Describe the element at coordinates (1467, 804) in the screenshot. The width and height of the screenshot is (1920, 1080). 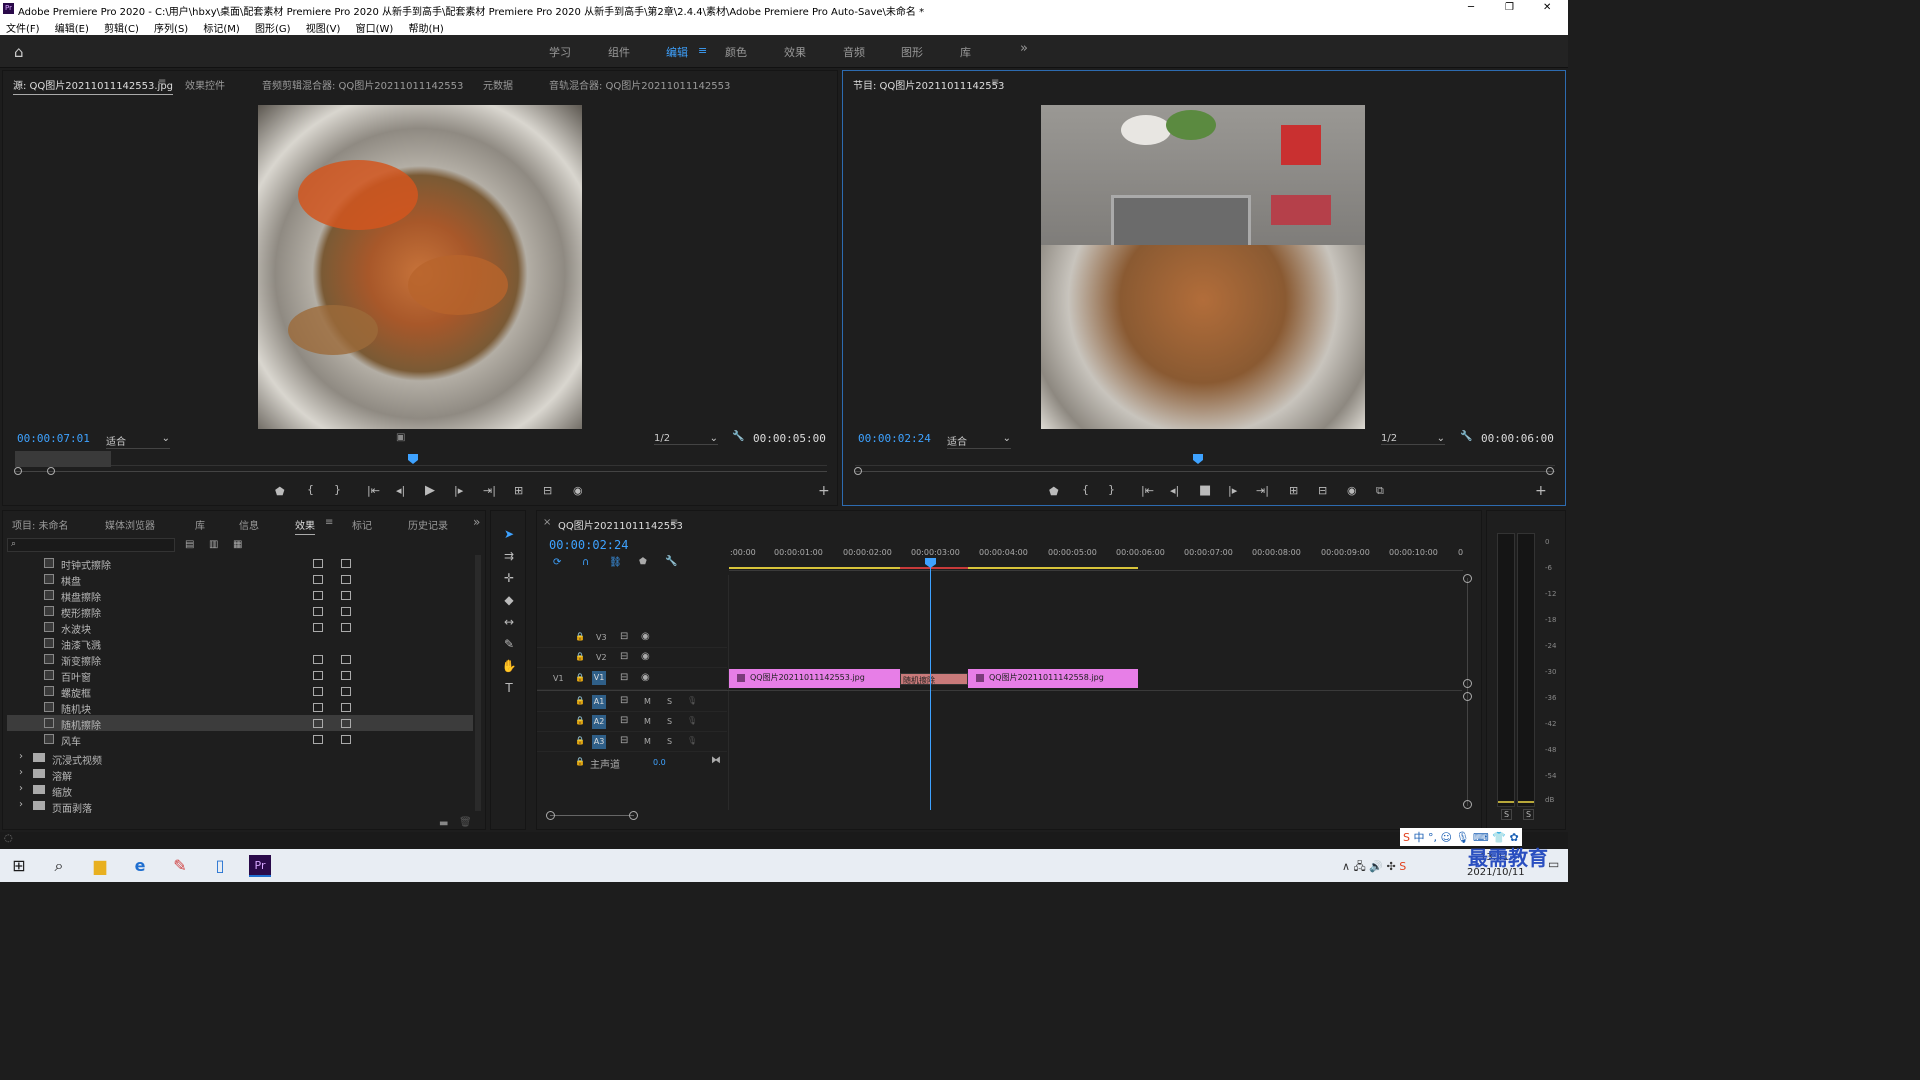
I see `vscroll-handle-bottom` at that location.